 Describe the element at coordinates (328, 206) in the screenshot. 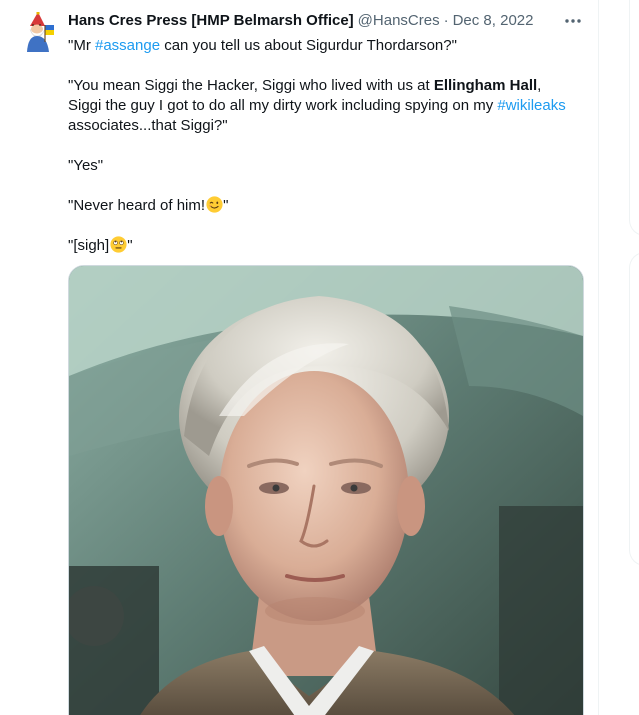

I see `text-line: "Never heard of him! "` at that location.